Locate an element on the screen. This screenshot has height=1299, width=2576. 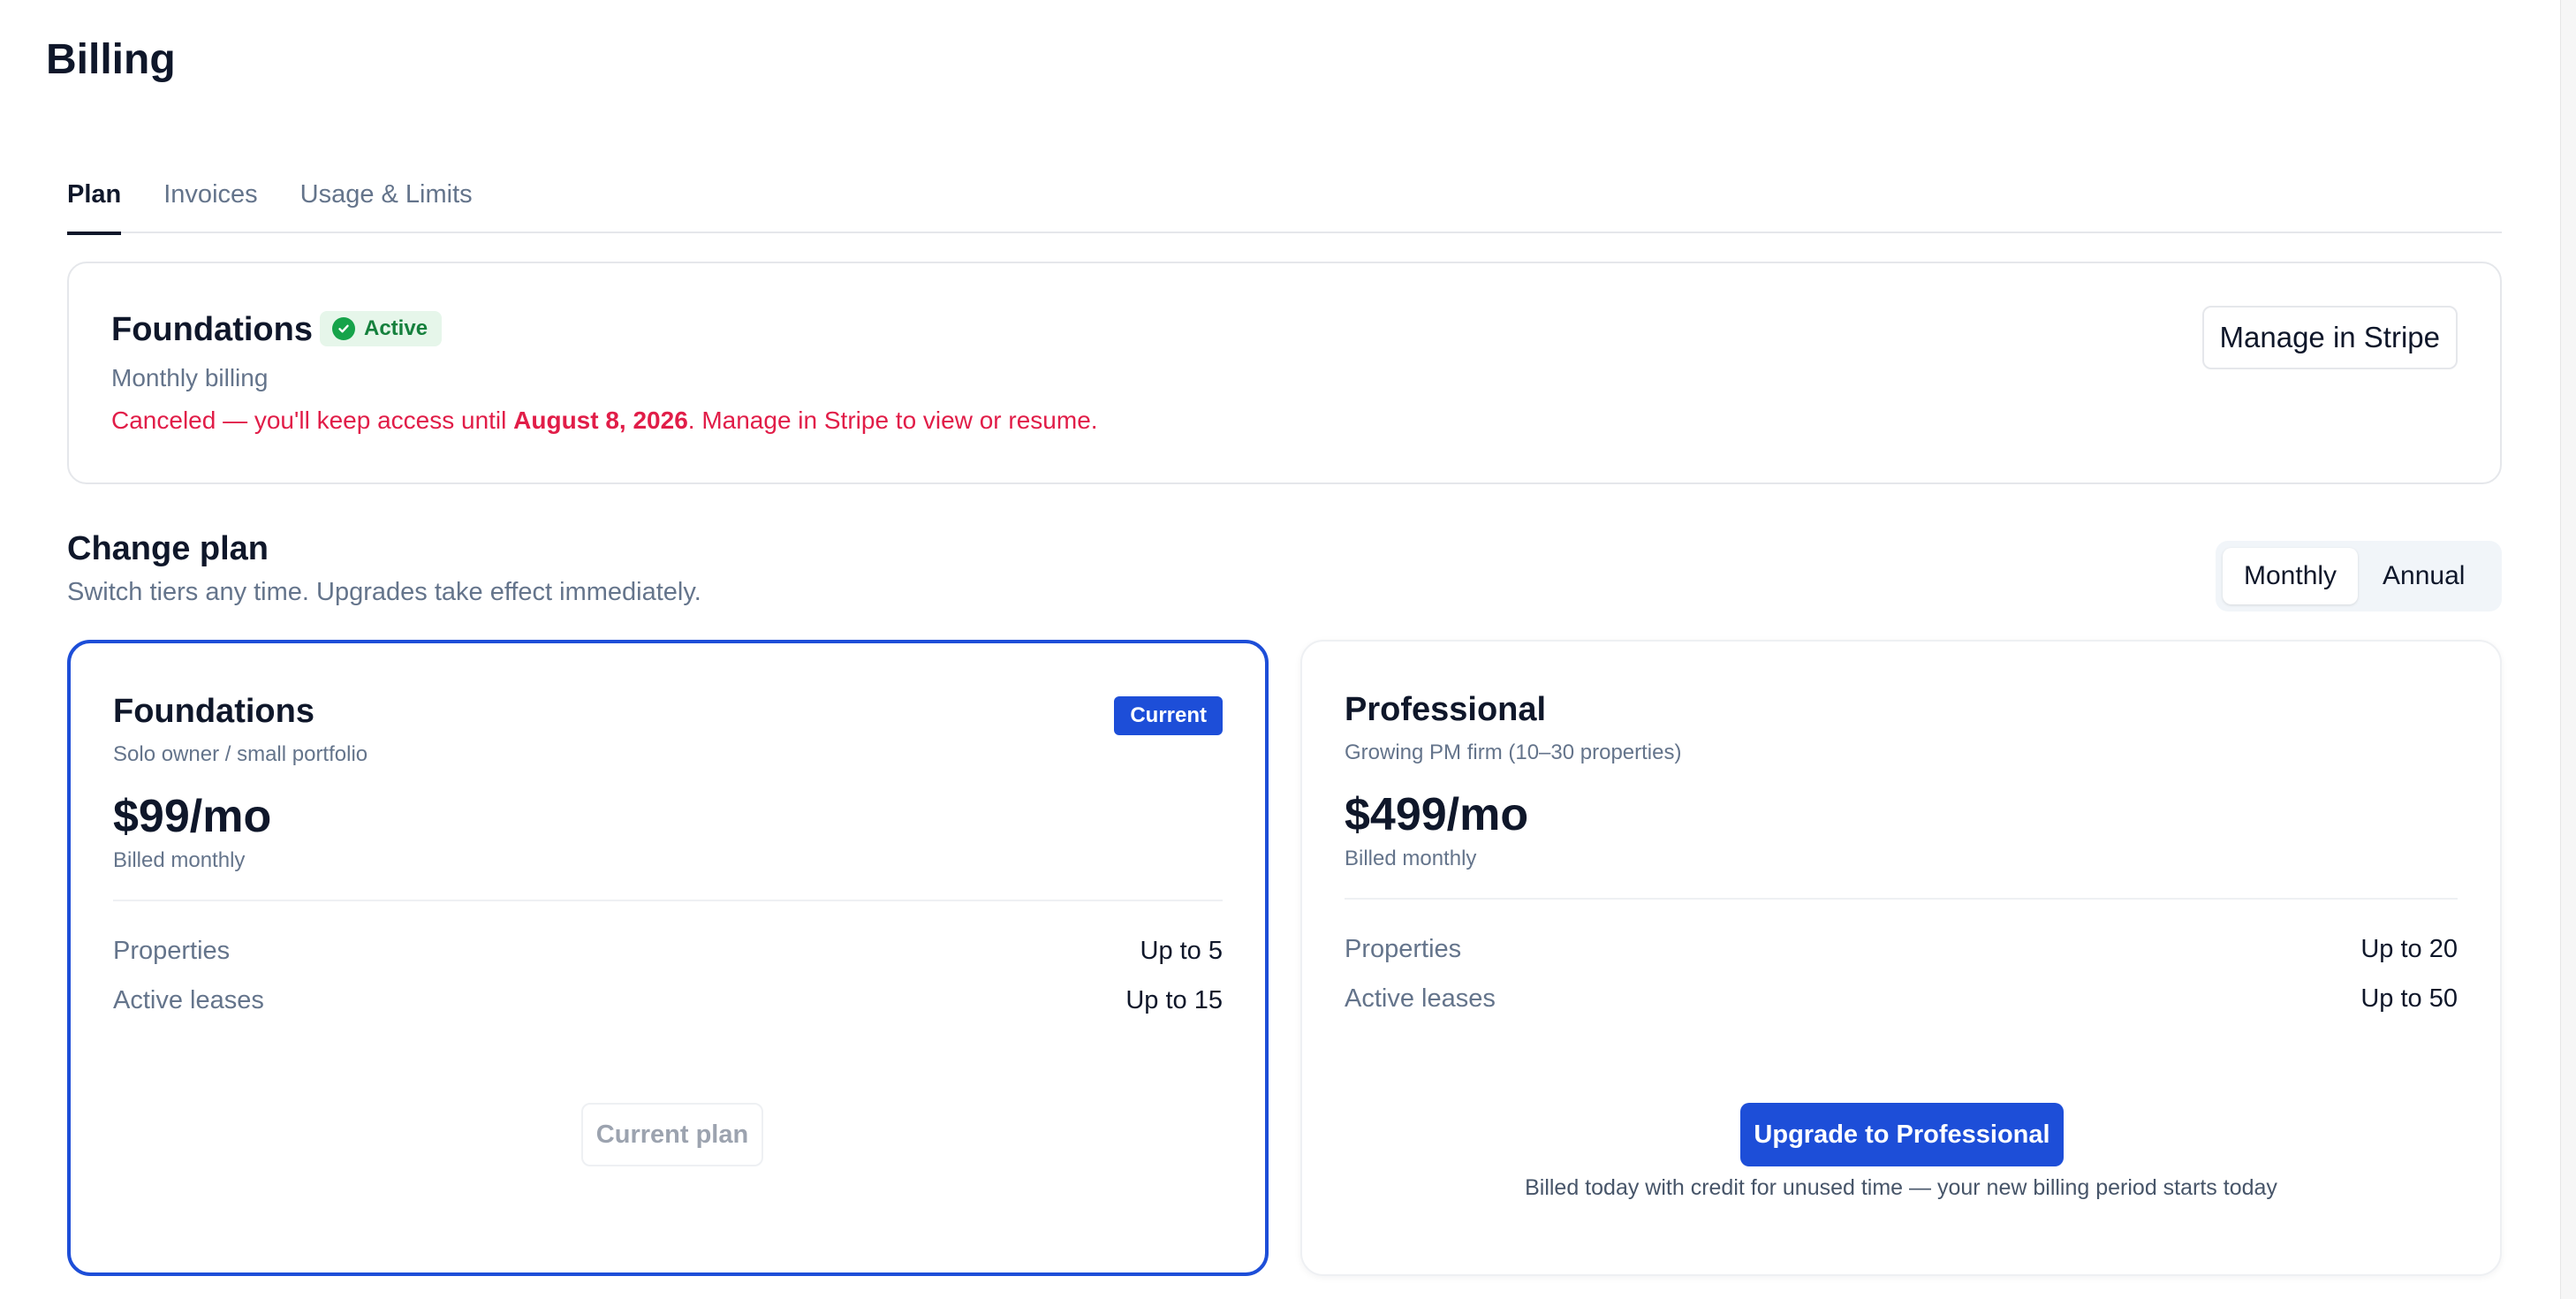
billing-interval-toggle: Monthly Annual is located at coordinates (2359, 576).